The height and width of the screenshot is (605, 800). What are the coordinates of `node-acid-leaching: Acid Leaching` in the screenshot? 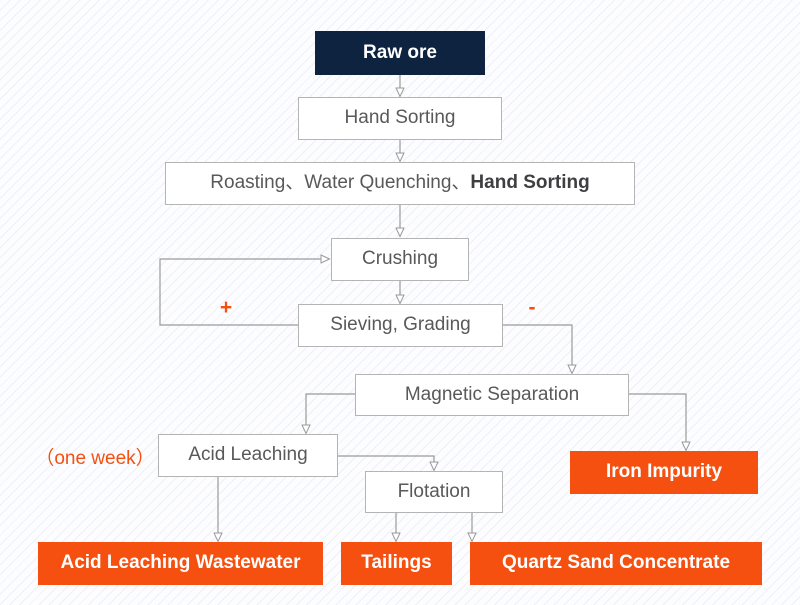 It's located at (248, 455).